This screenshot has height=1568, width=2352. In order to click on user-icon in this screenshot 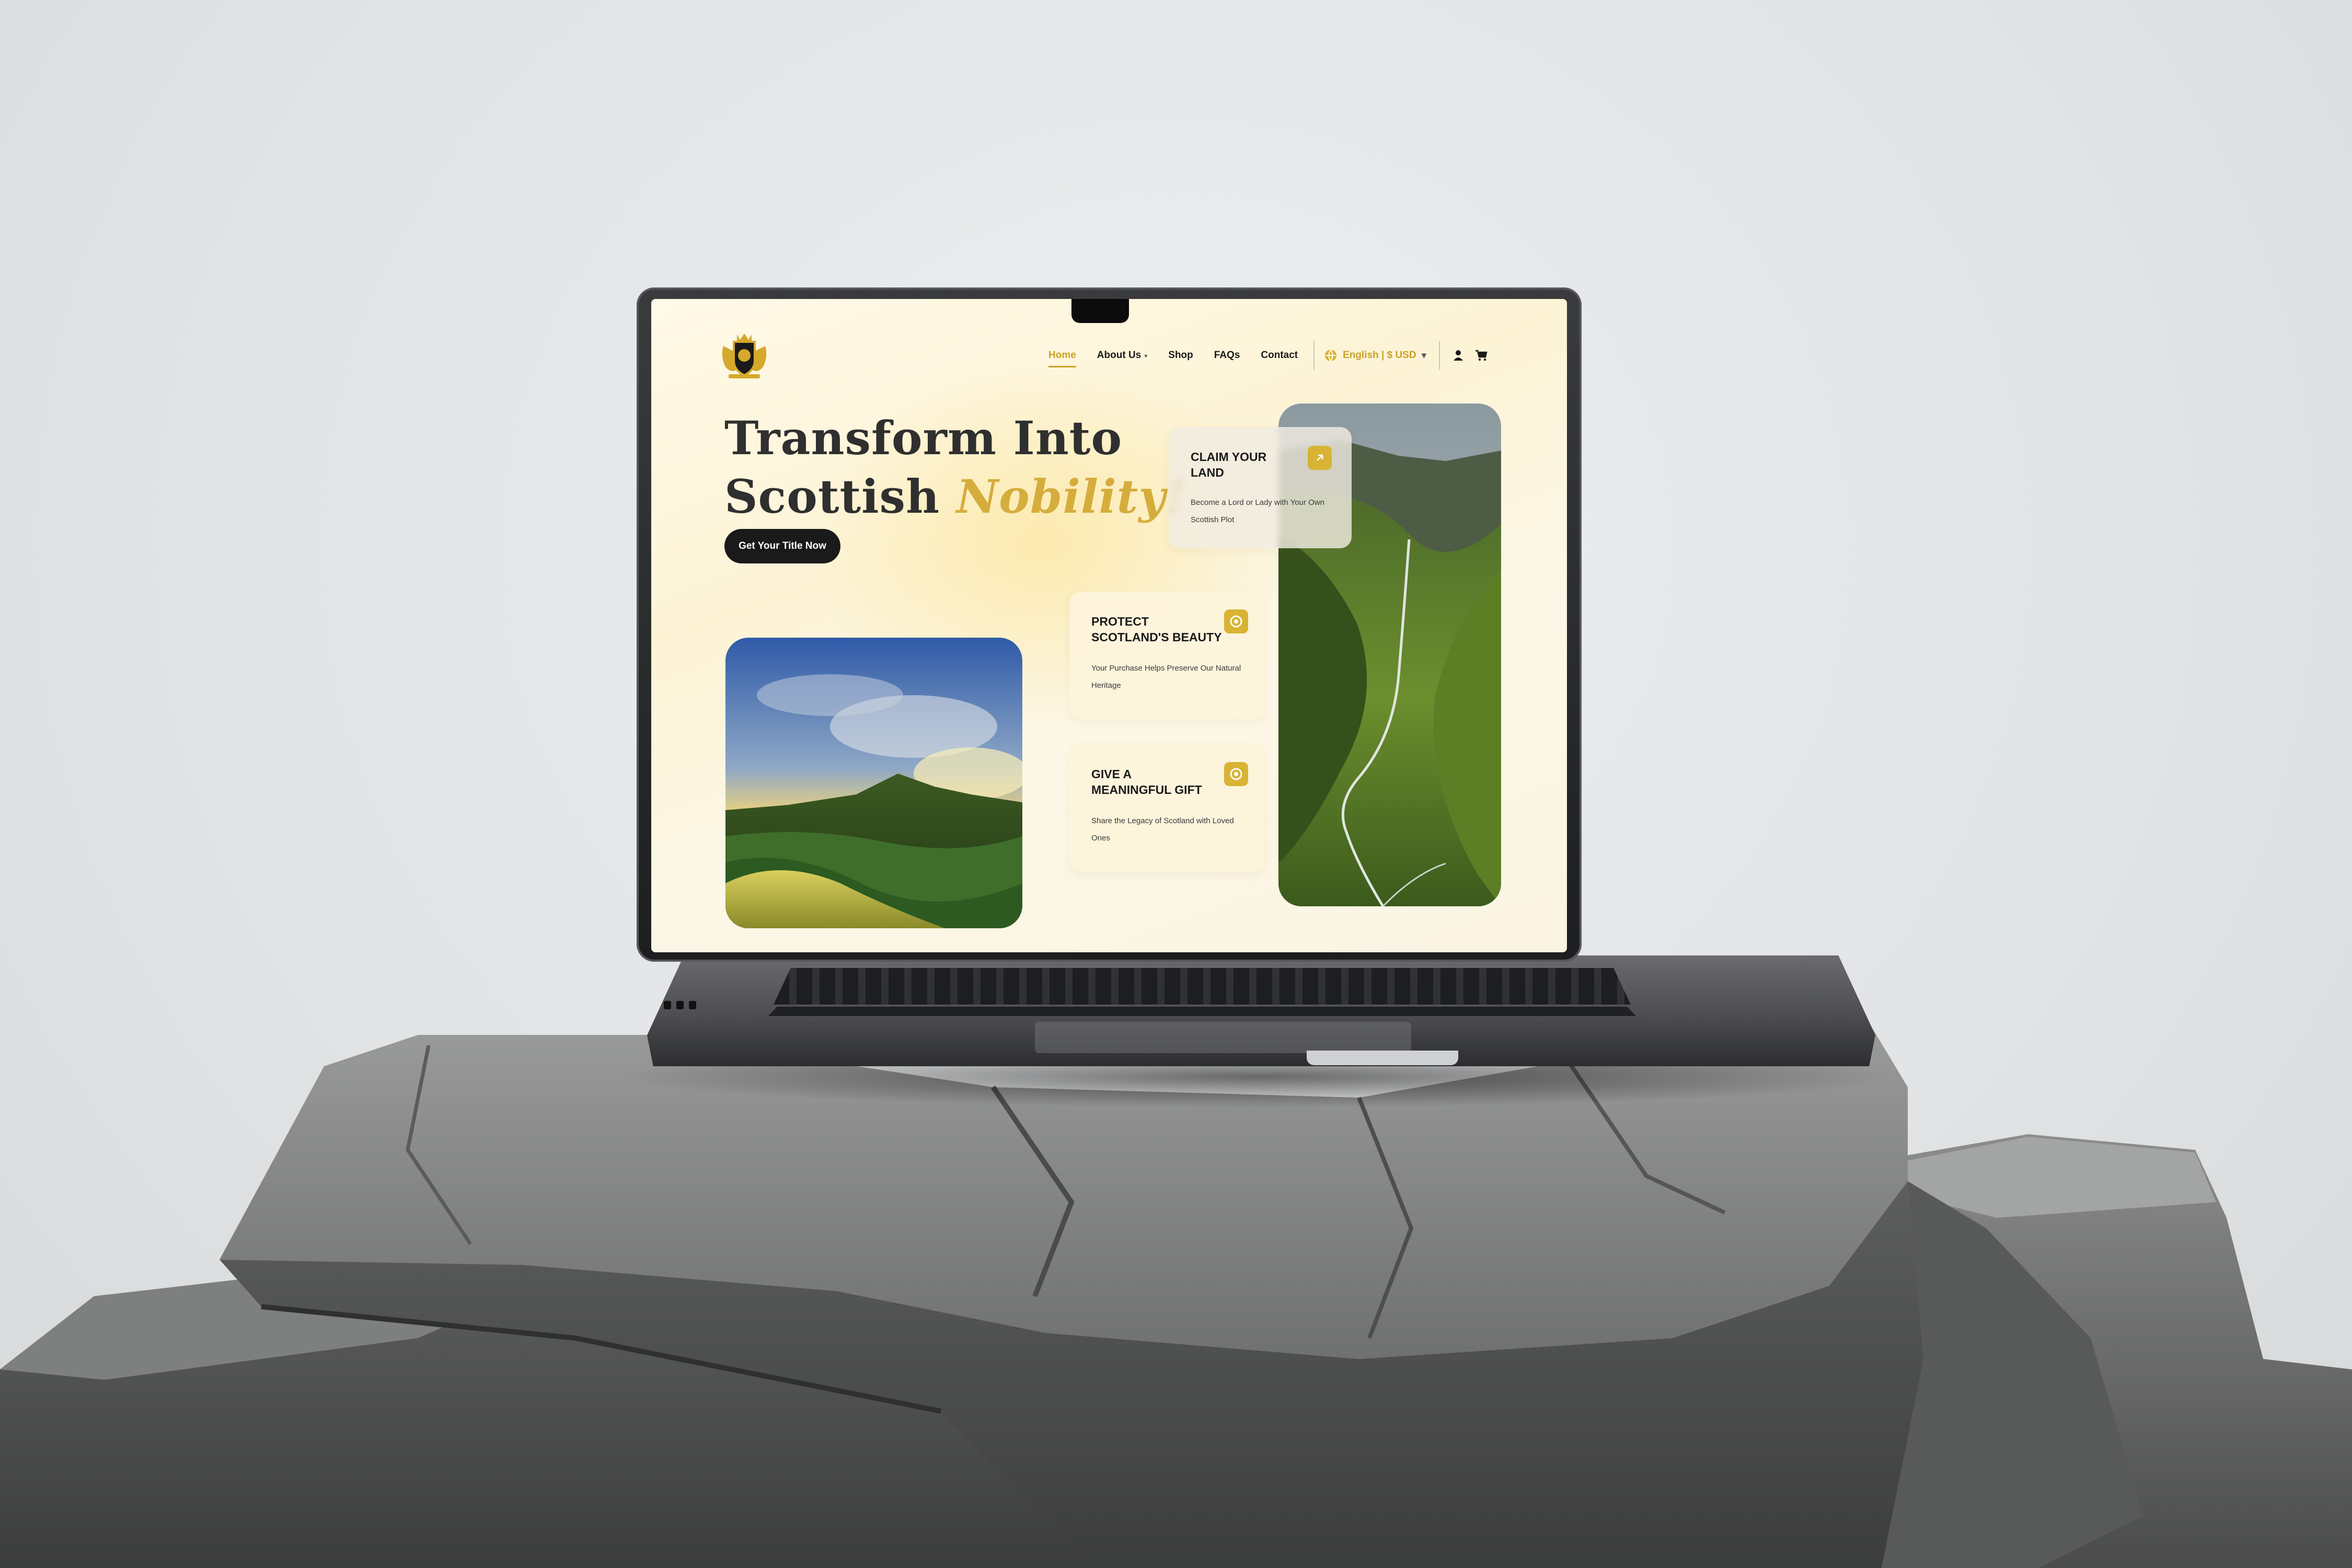, I will do `click(1458, 355)`.